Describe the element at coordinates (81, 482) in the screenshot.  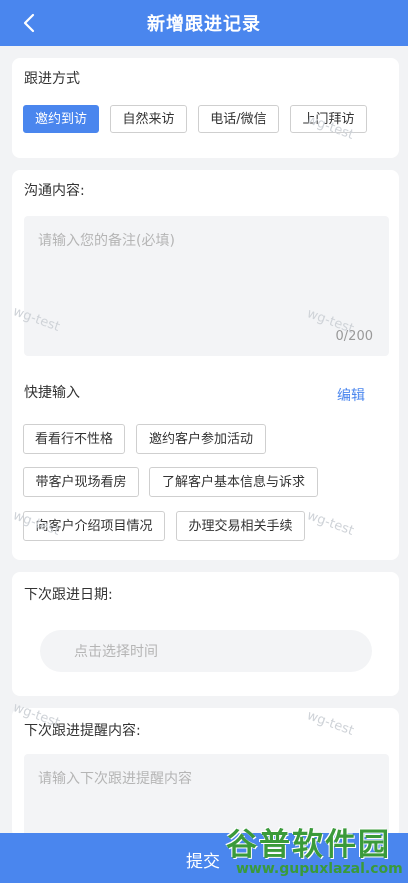
I see `quick-chip: 带客户现场看房` at that location.